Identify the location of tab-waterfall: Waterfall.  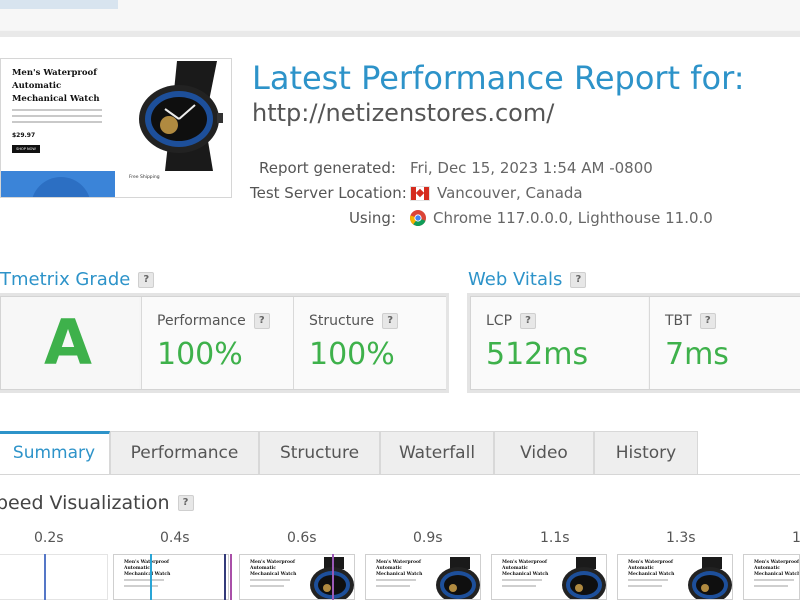
(437, 453).